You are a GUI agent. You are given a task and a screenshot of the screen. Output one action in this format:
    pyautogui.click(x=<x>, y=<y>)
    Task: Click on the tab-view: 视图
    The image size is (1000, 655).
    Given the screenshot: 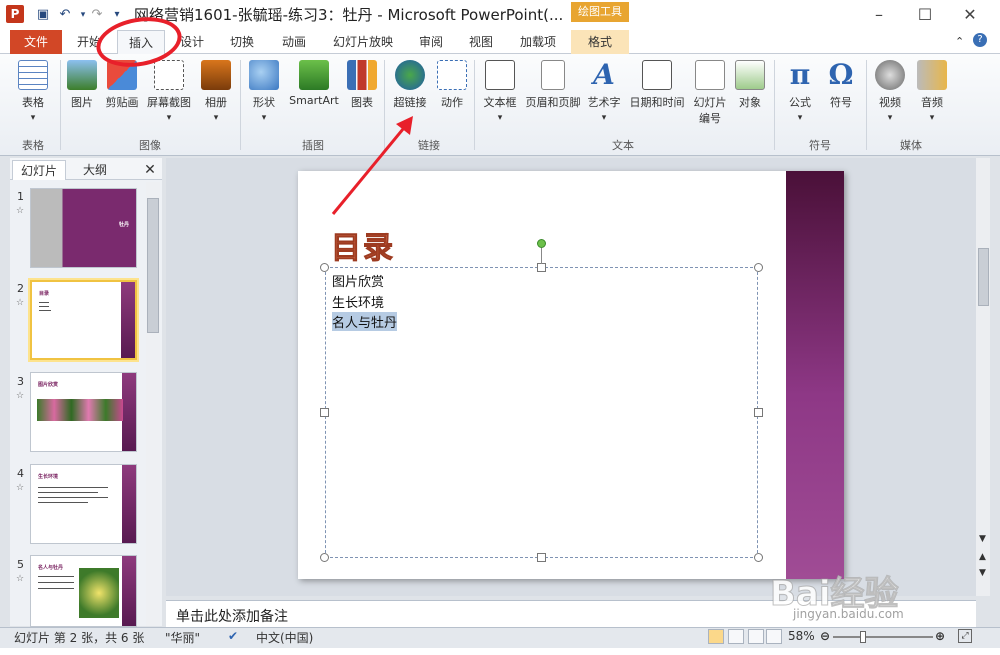 What is the action you would take?
    pyautogui.click(x=481, y=42)
    